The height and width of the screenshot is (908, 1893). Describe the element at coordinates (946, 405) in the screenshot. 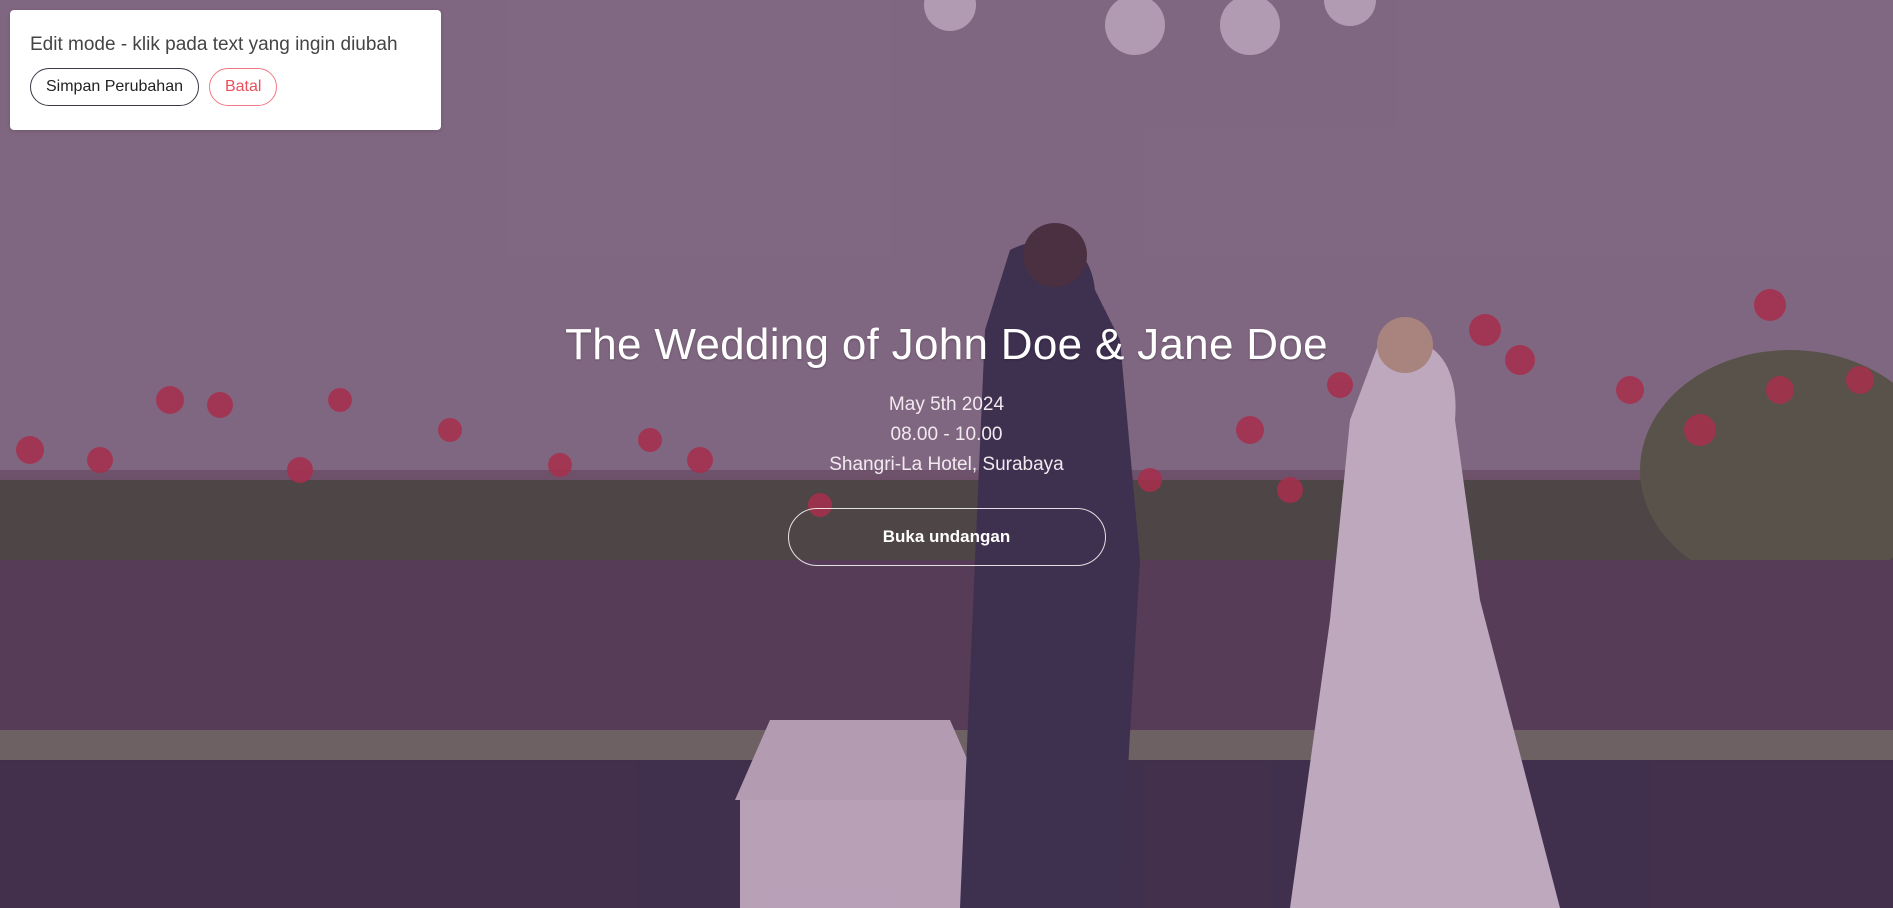

I see `event-date: May 5th 2024` at that location.